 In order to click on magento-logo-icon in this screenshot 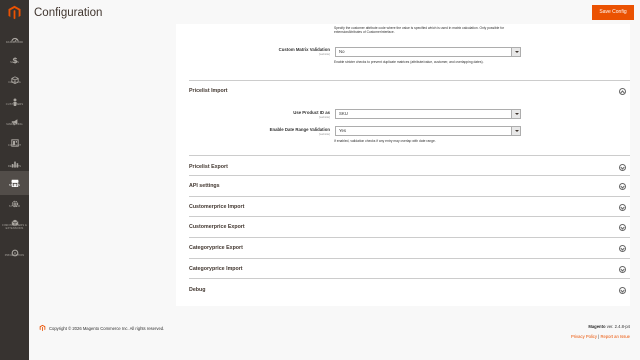, I will do `click(14, 12)`.